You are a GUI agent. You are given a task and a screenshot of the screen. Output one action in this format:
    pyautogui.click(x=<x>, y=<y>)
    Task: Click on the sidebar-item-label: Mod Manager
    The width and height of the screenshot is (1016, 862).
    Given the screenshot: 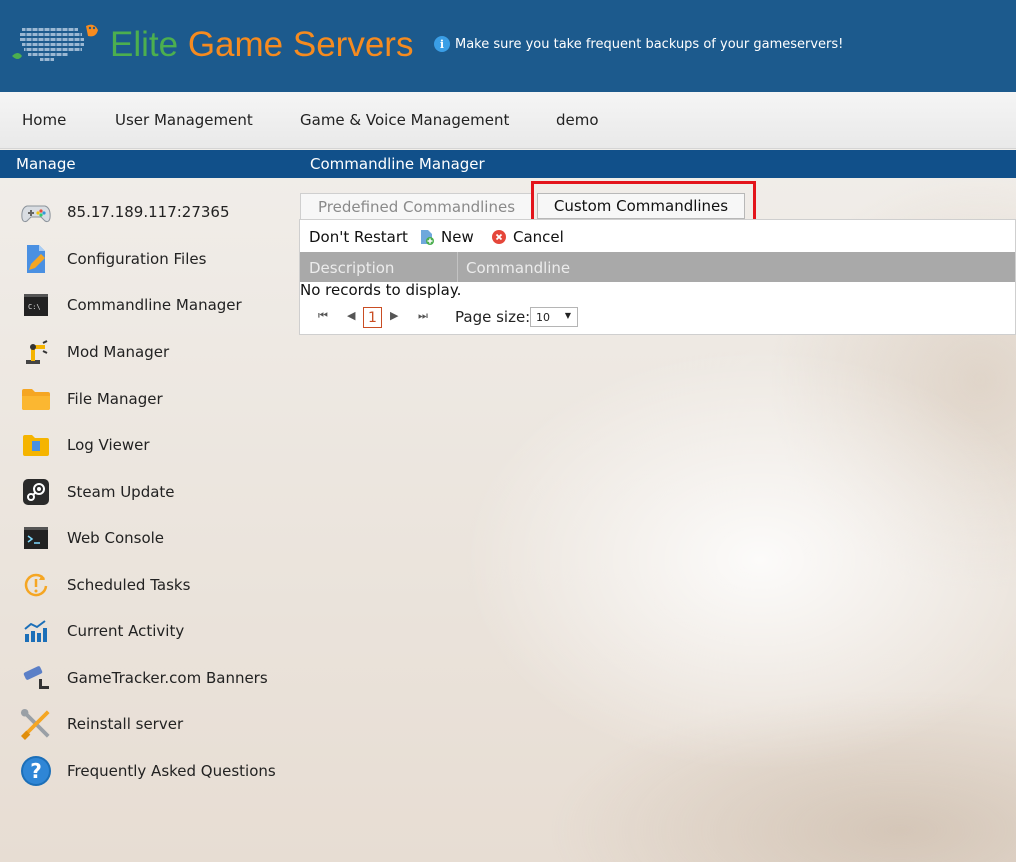 What is the action you would take?
    pyautogui.click(x=118, y=352)
    